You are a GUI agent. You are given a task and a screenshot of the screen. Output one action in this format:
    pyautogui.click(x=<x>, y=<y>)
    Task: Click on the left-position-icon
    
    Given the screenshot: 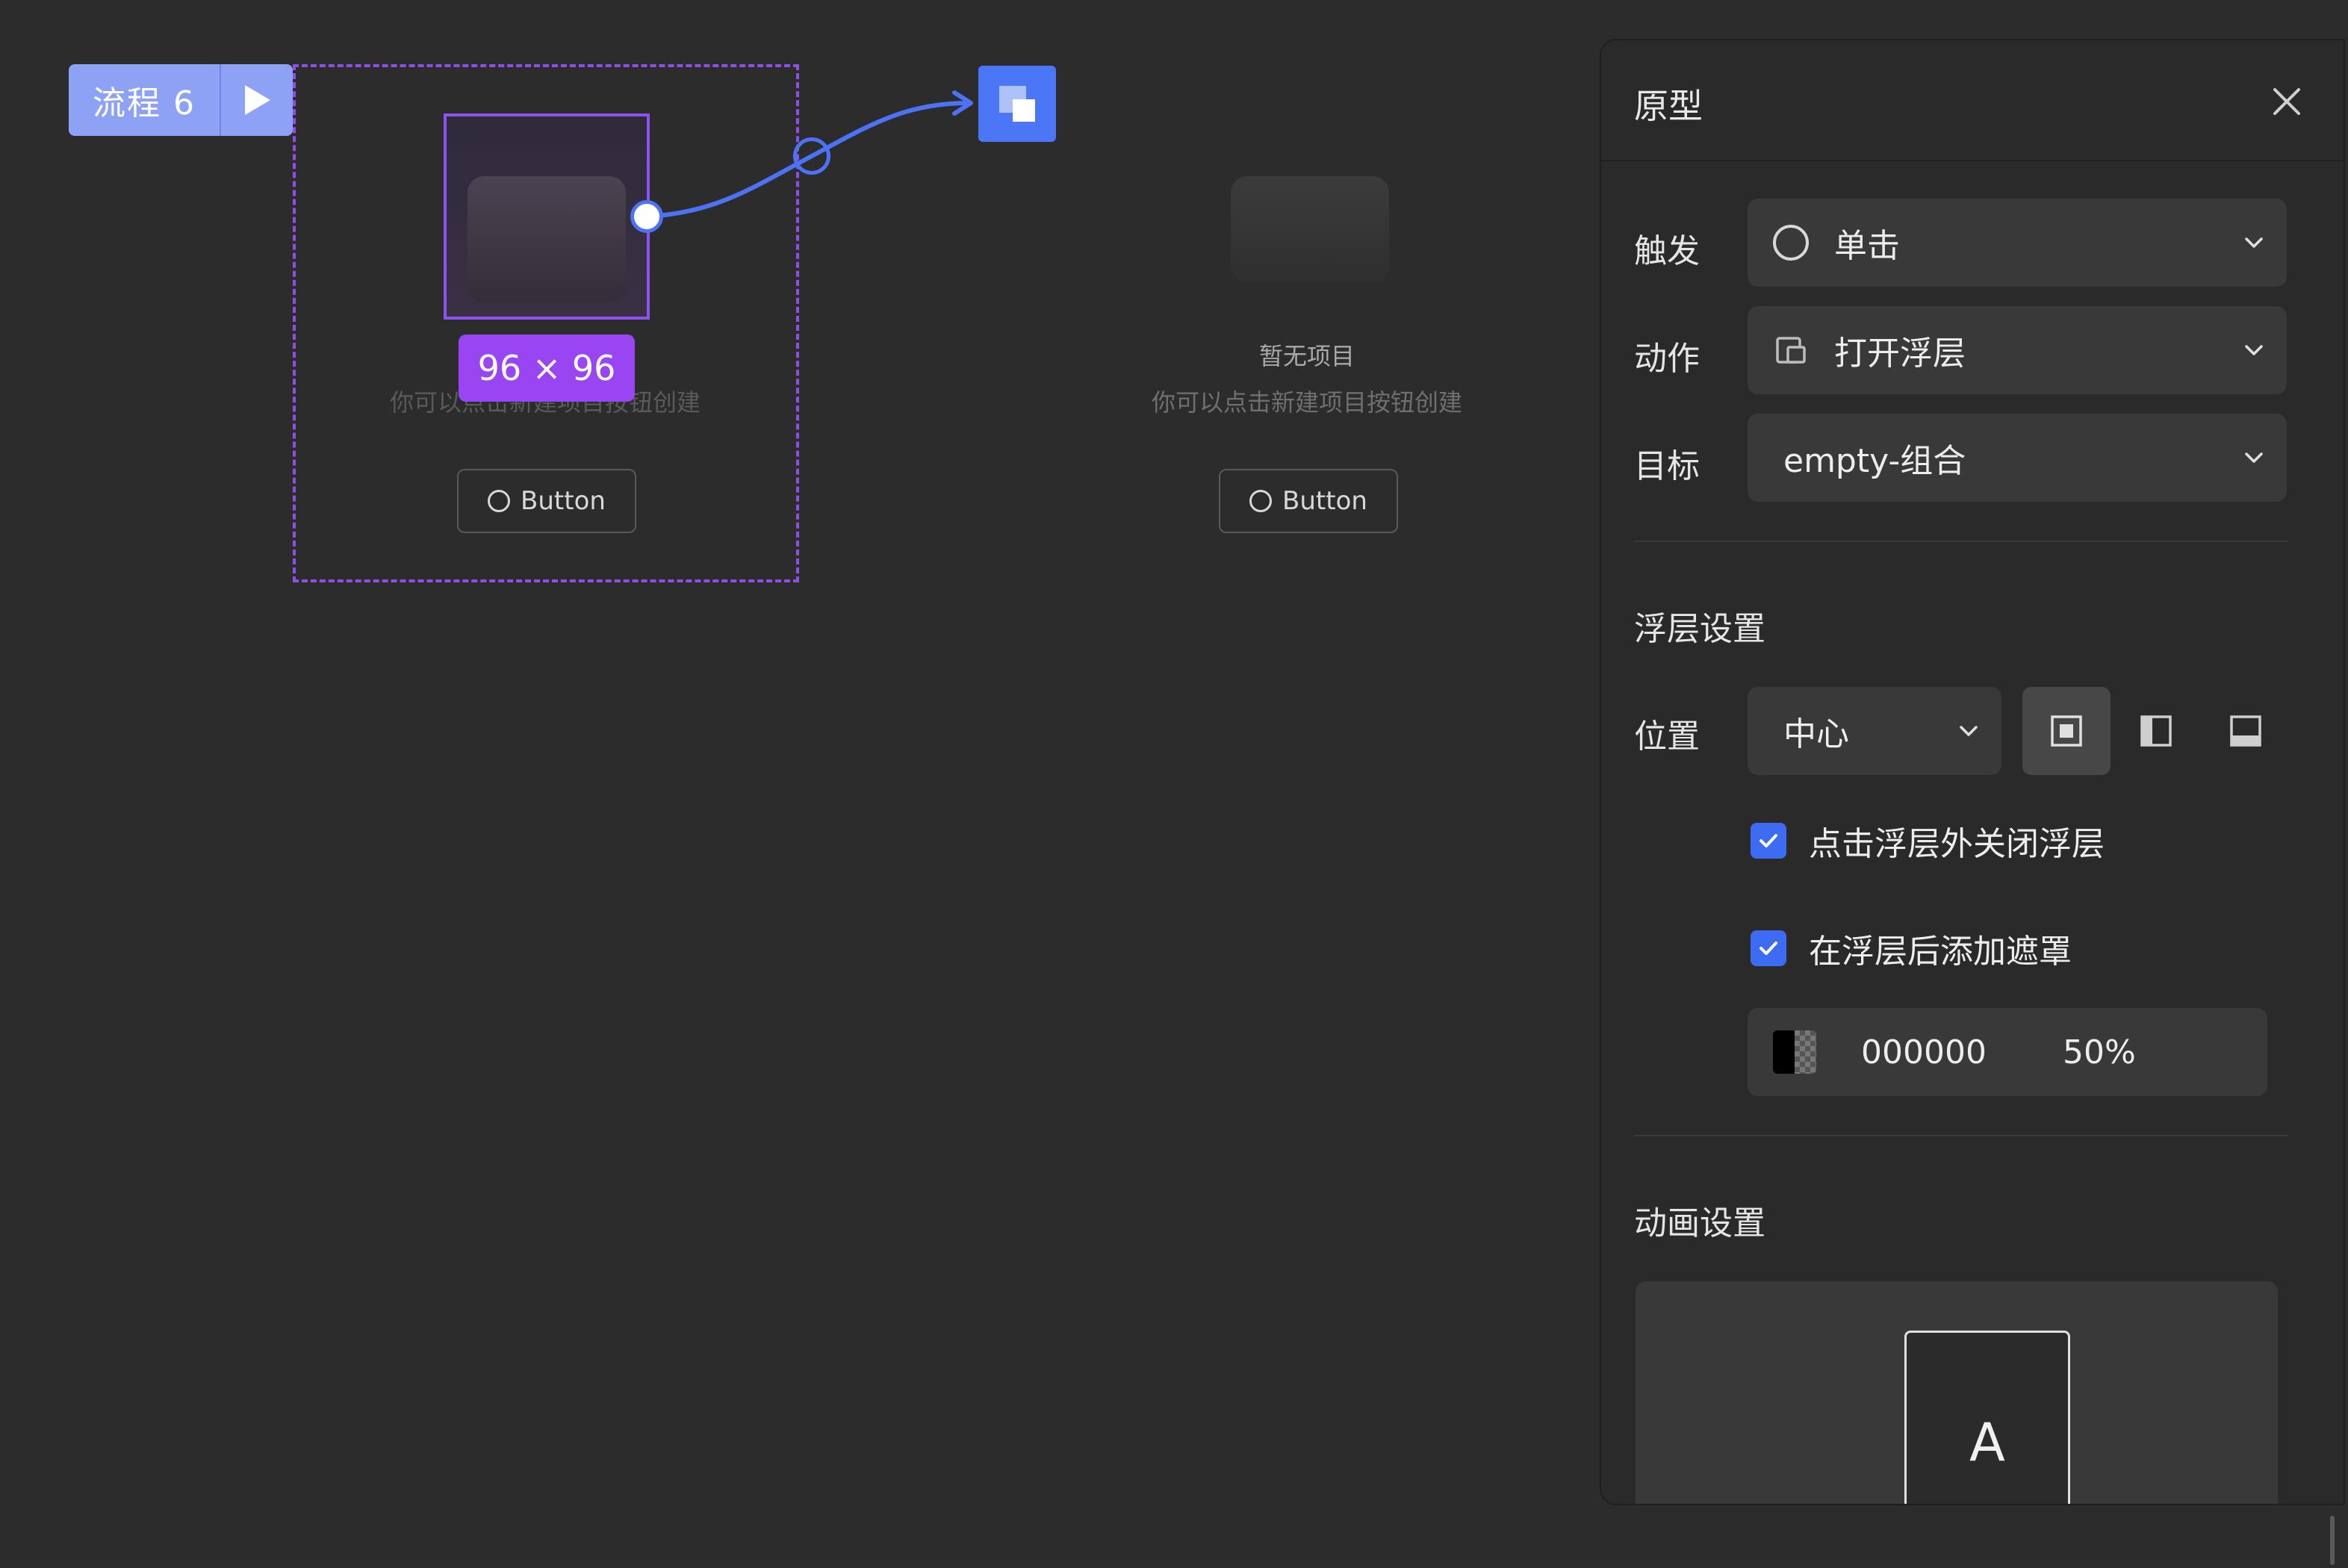 What is the action you would take?
    pyautogui.click(x=2156, y=731)
    